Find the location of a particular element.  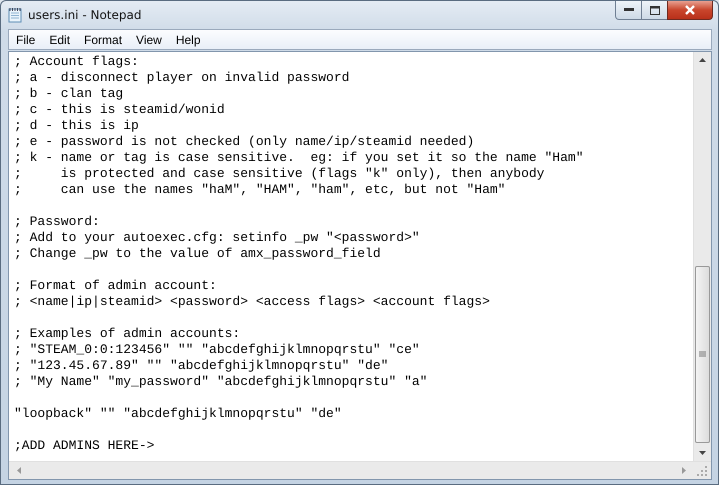

text-line: ; Password: is located at coordinates (57, 221).